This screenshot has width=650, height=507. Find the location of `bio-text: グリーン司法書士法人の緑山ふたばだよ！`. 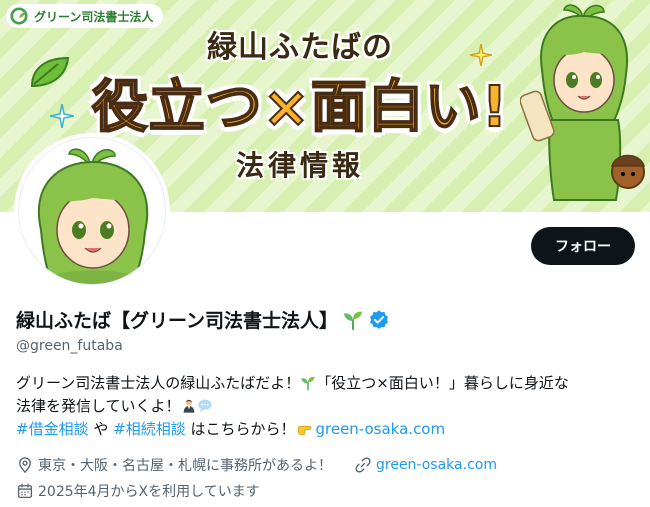

bio-text: グリーン司法書士法人の緑山ふたばだよ！ is located at coordinates (158, 383).